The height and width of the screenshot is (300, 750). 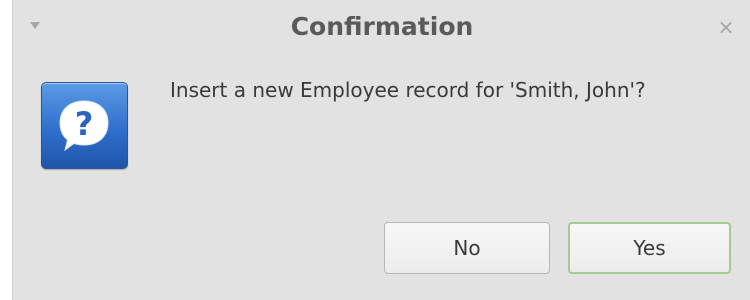 I want to click on question-mark-glyph: ?, so click(x=84, y=124).